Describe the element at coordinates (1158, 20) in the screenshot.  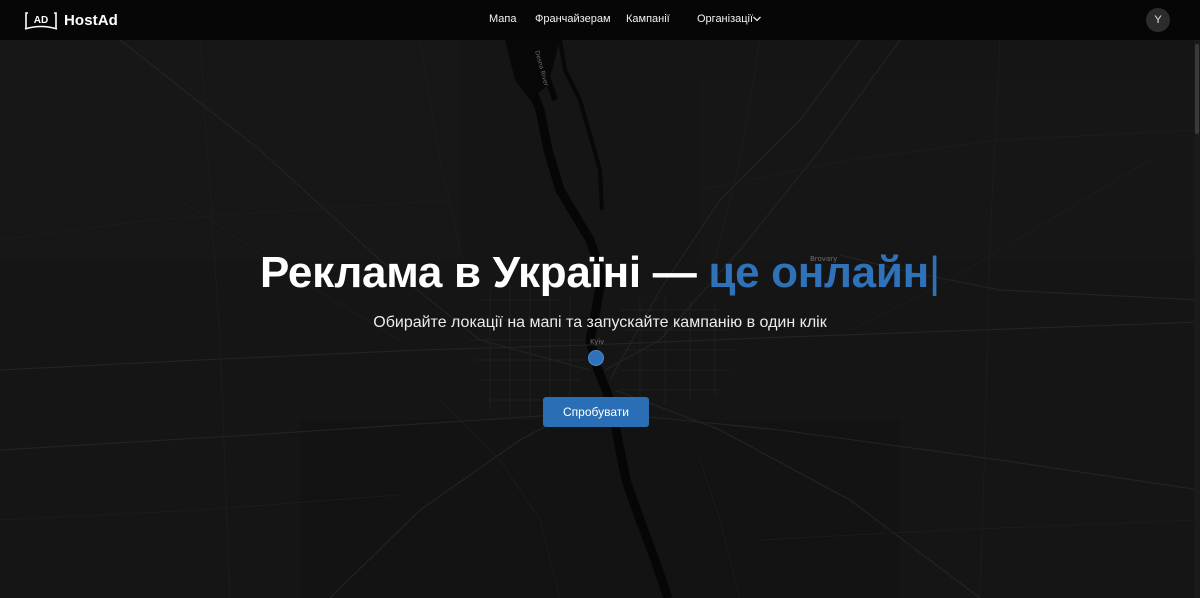
I see `user-avatar: Y` at that location.